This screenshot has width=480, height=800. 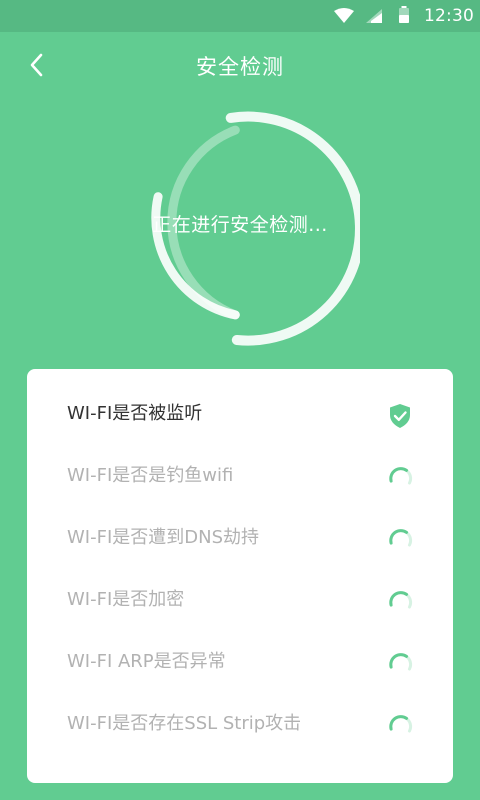 What do you see at coordinates (126, 599) in the screenshot?
I see `check-label: WI-FI是否加密` at bounding box center [126, 599].